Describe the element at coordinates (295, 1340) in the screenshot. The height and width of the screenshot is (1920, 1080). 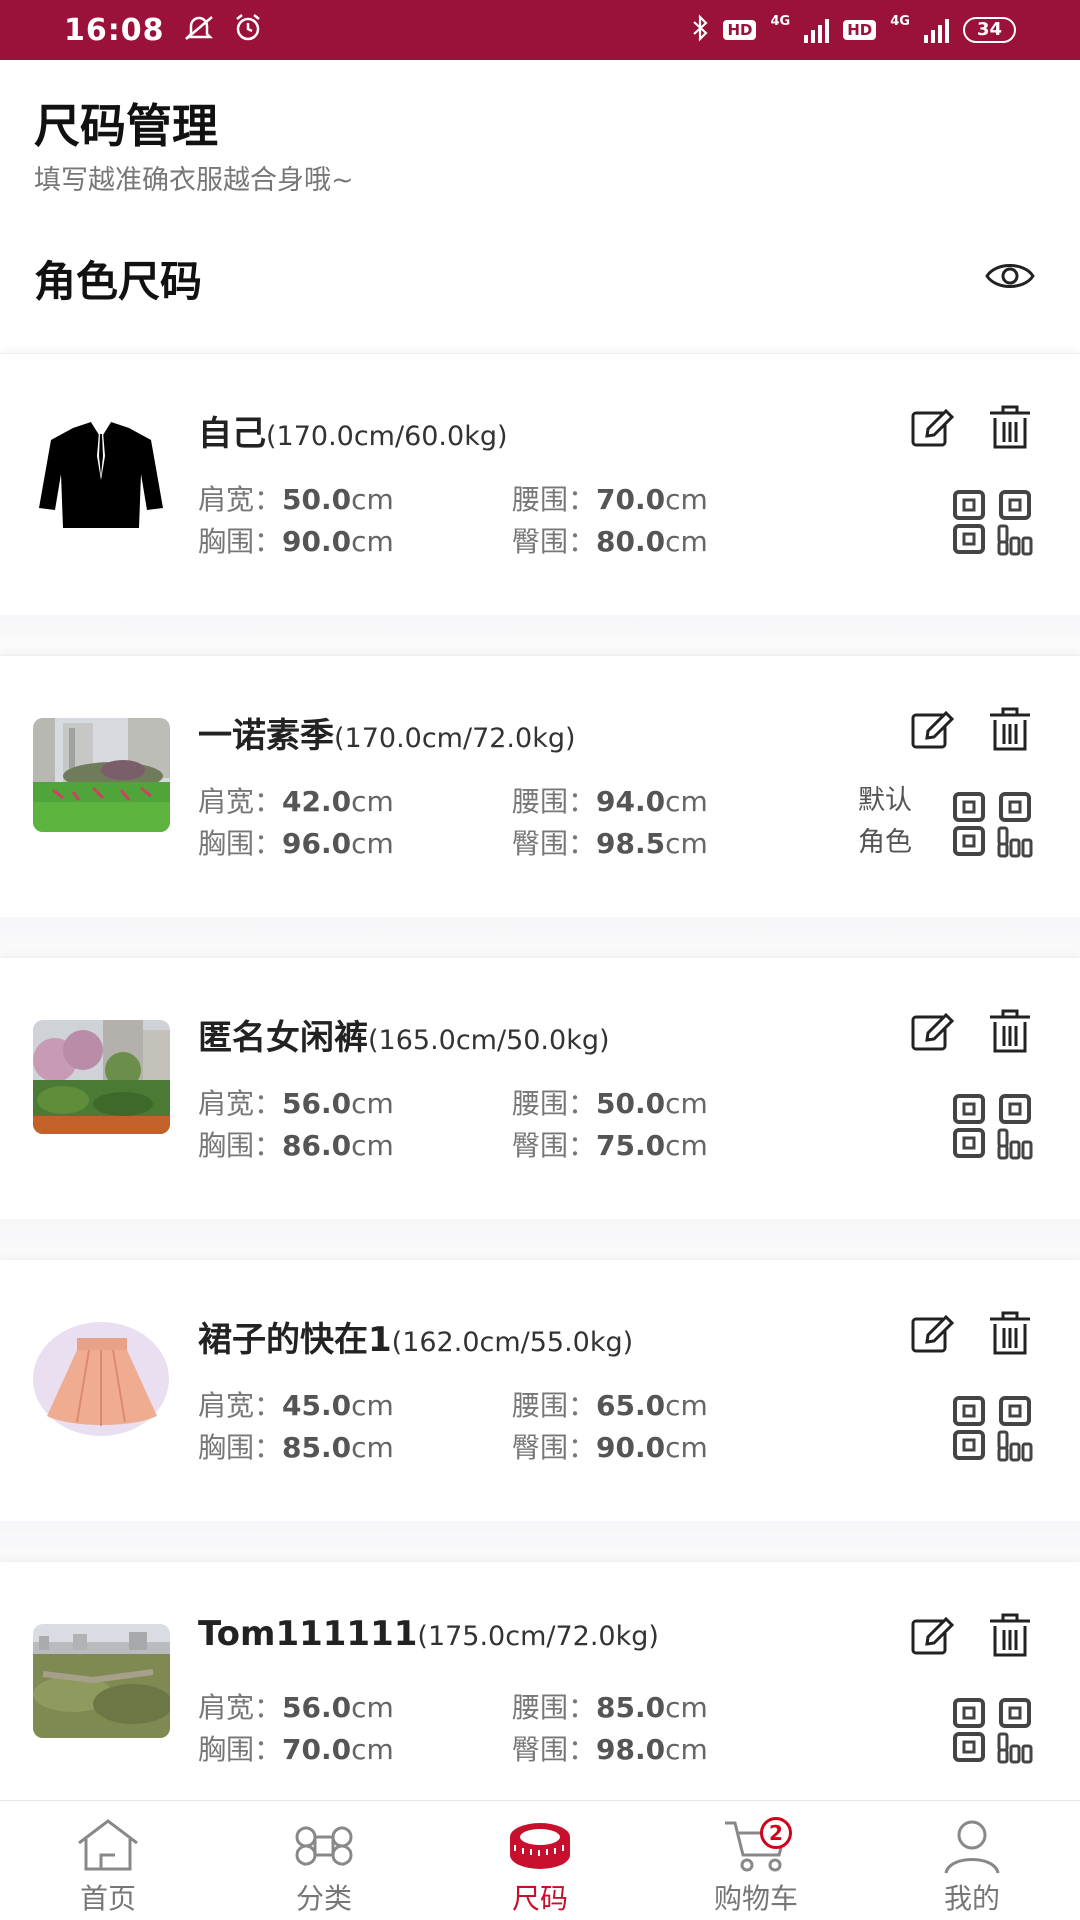
I see `profile-name: 裙子的快在1` at that location.